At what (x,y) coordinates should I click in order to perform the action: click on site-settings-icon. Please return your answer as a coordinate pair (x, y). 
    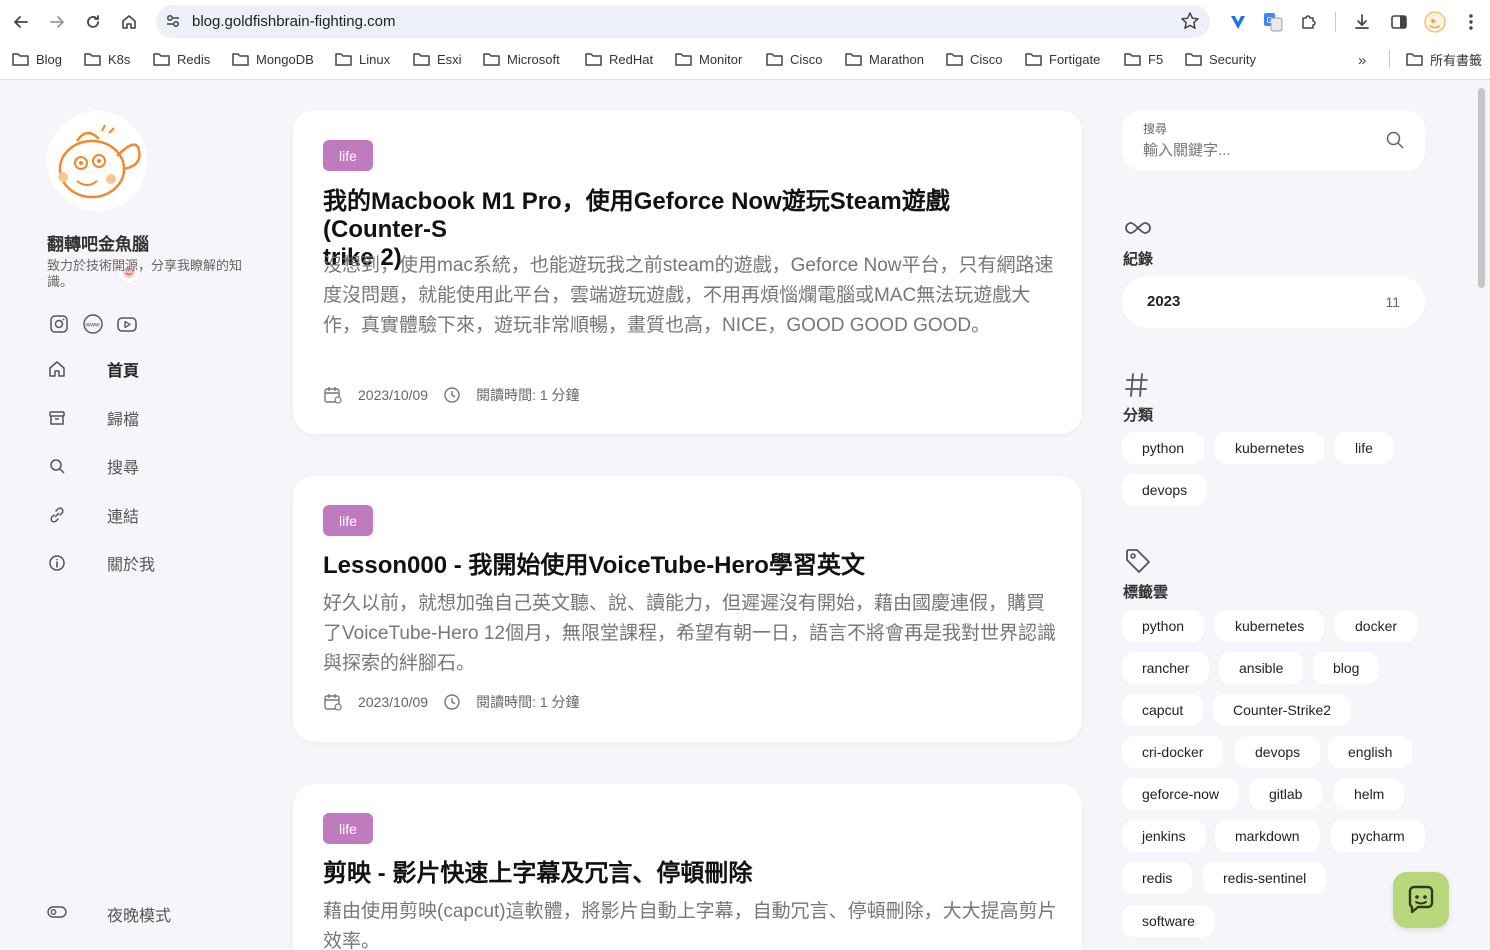
    Looking at the image, I should click on (173, 21).